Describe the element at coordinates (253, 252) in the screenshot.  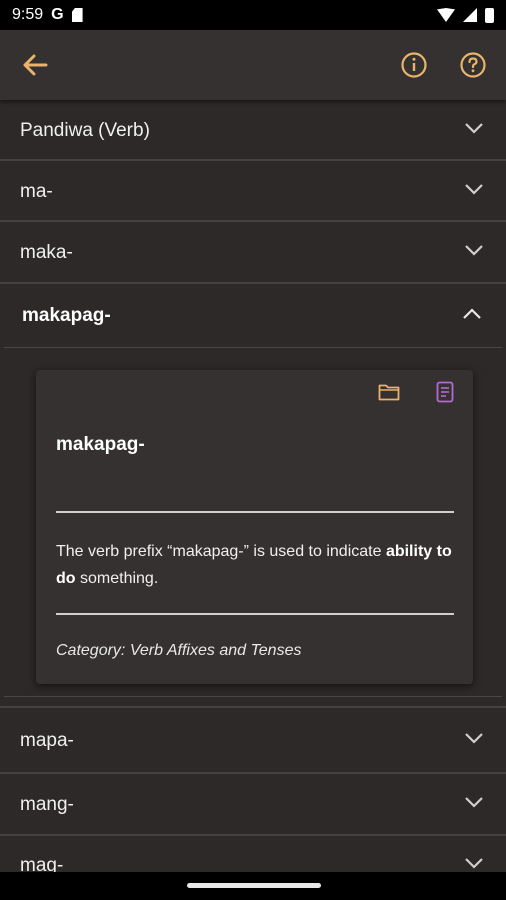
I see `list-item: maka-` at that location.